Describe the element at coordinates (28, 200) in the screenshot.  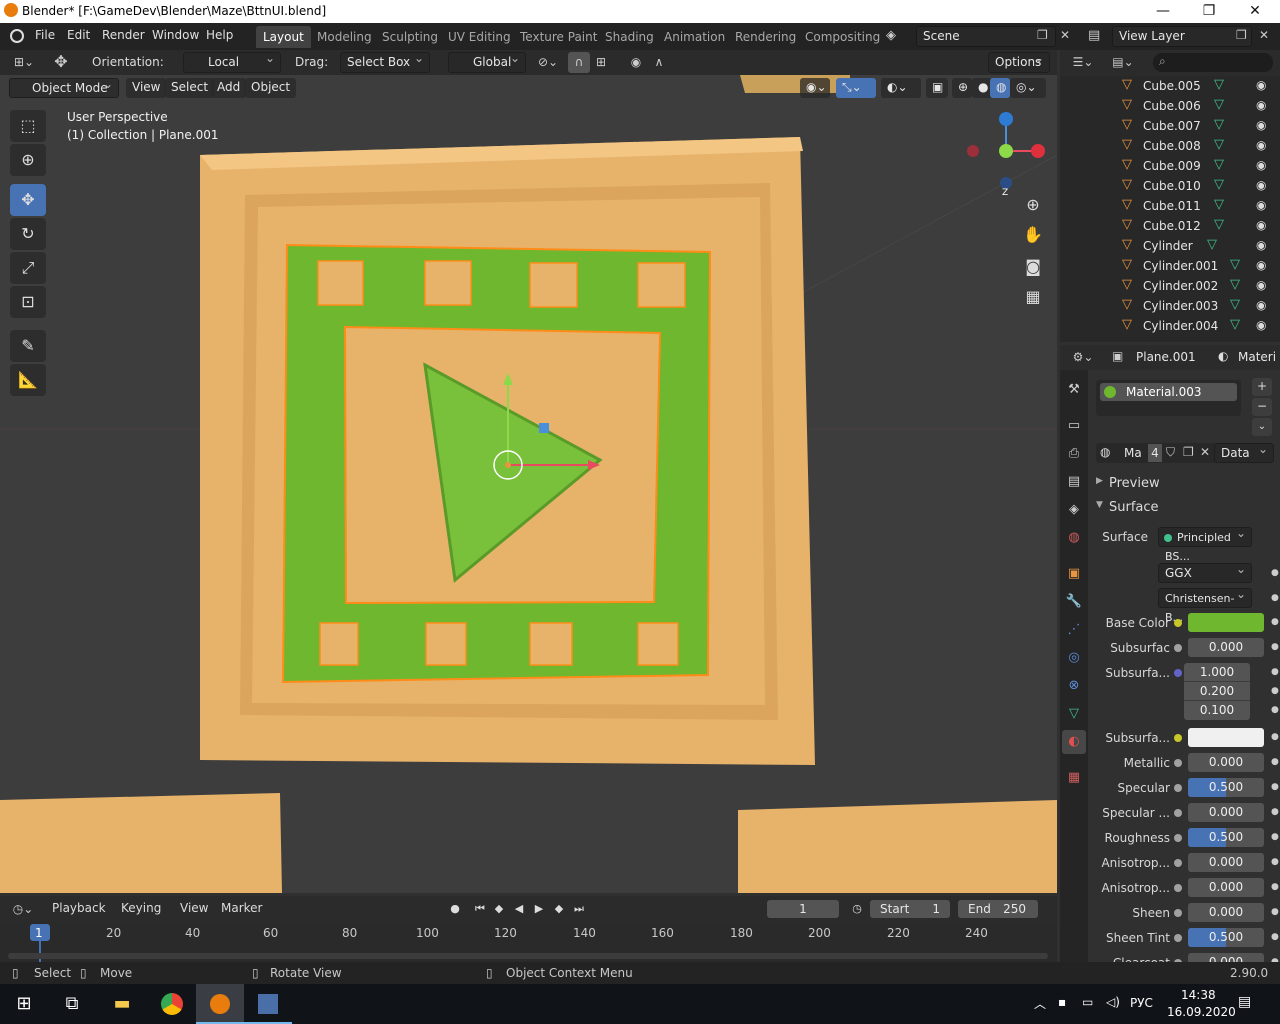
I see `move-tool-icon: ✥` at that location.